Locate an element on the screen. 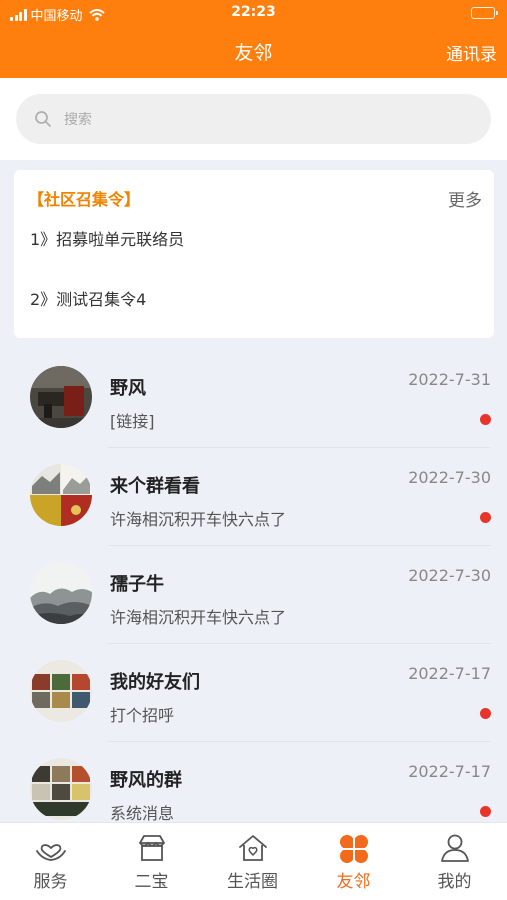  conversation-message: 打个招呼 is located at coordinates (142, 715).